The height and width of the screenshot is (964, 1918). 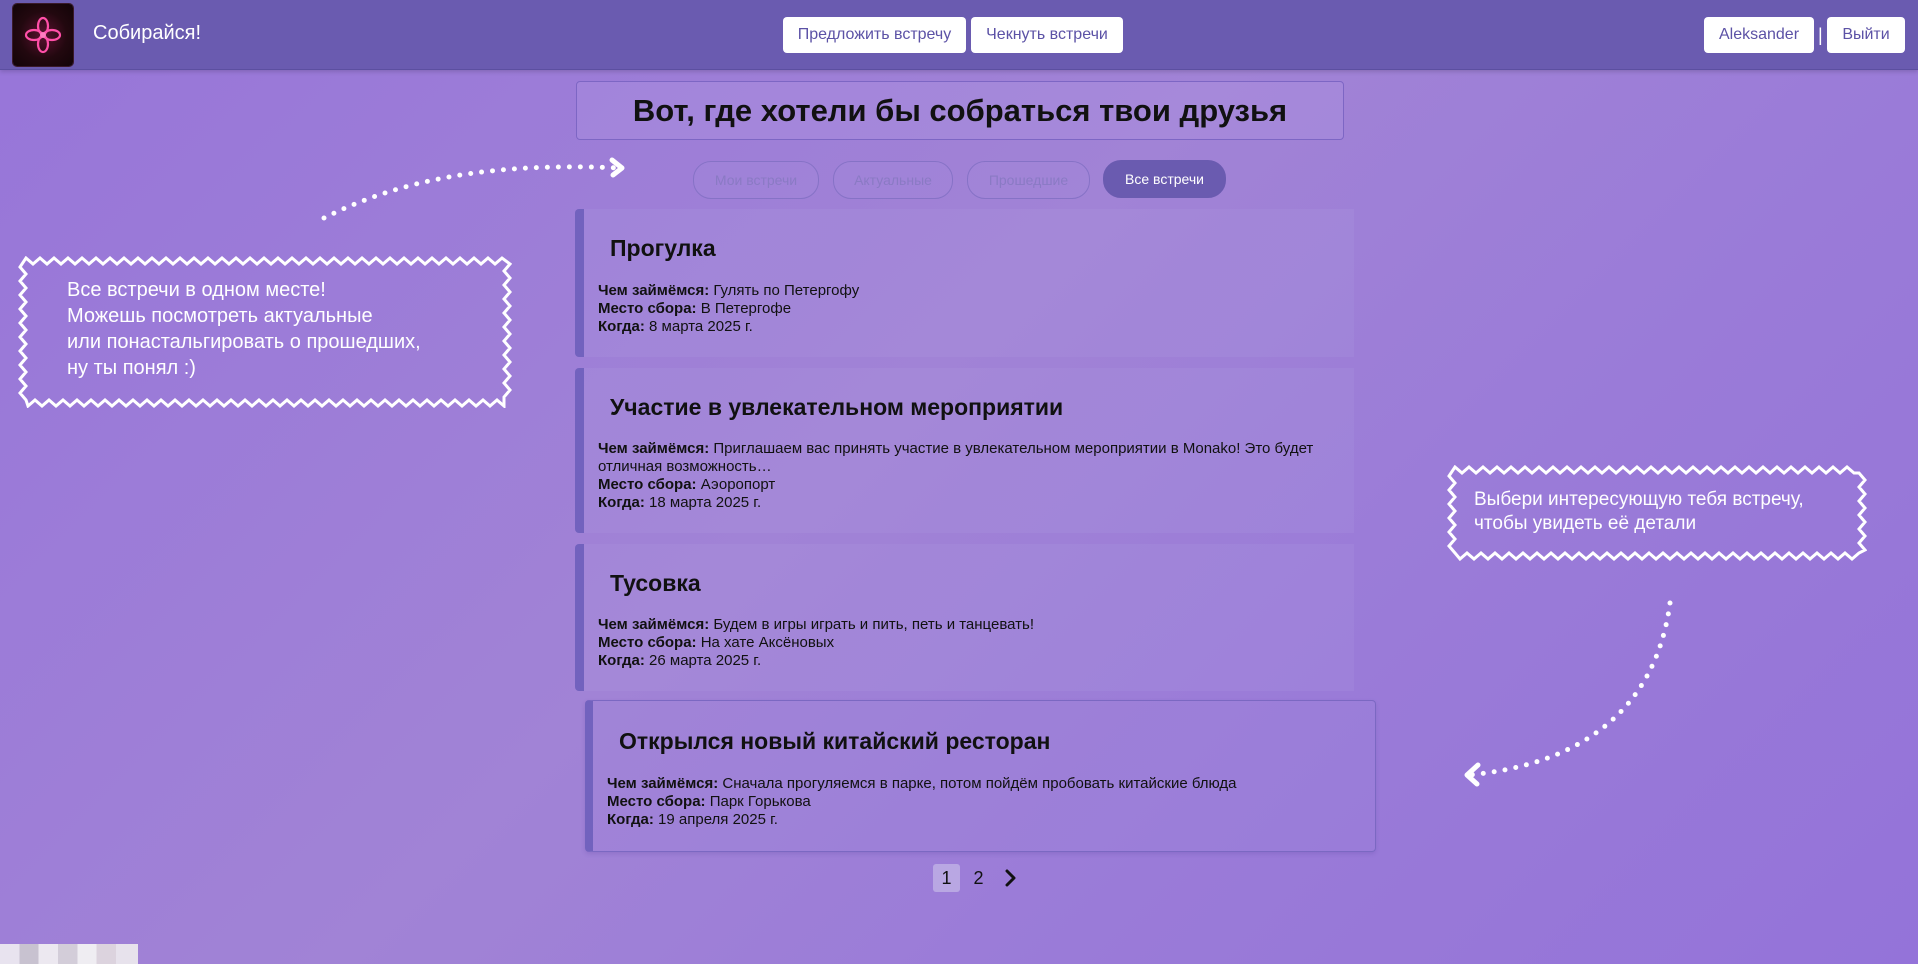 I want to click on flower-logo-icon, so click(x=43, y=35).